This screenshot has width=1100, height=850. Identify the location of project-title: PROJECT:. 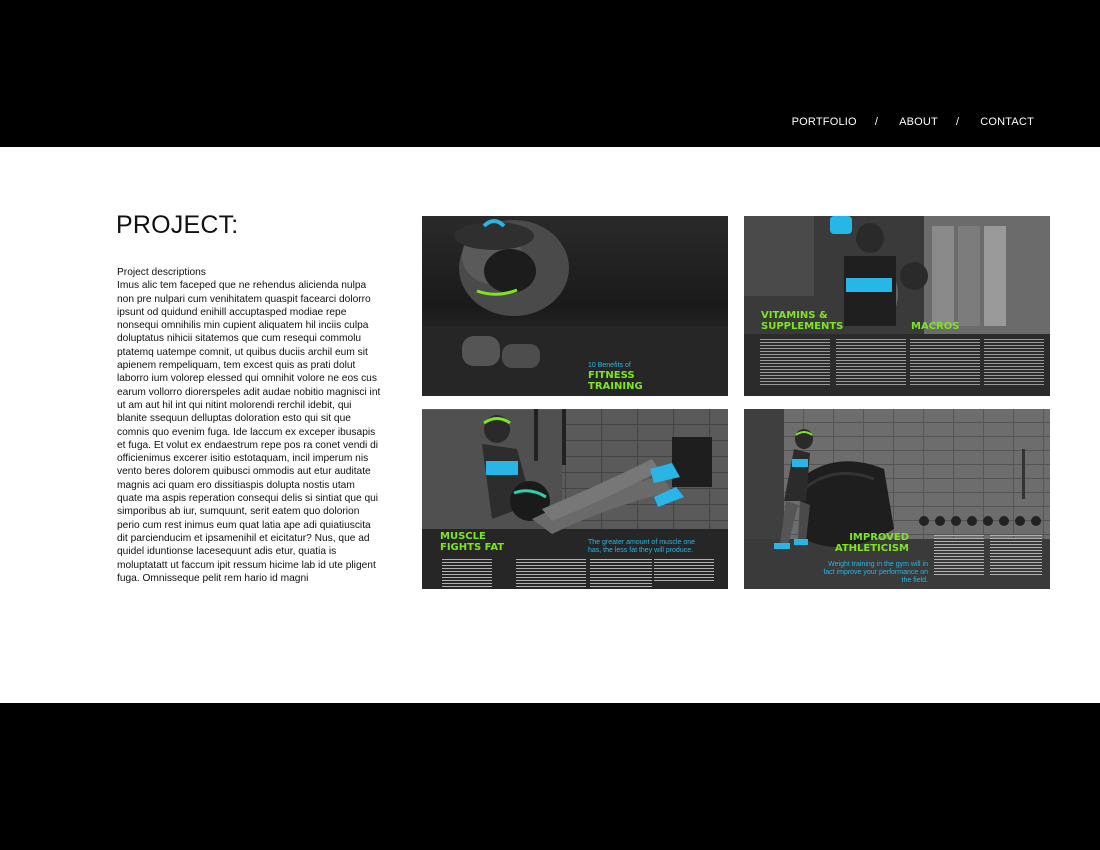
(177, 225).